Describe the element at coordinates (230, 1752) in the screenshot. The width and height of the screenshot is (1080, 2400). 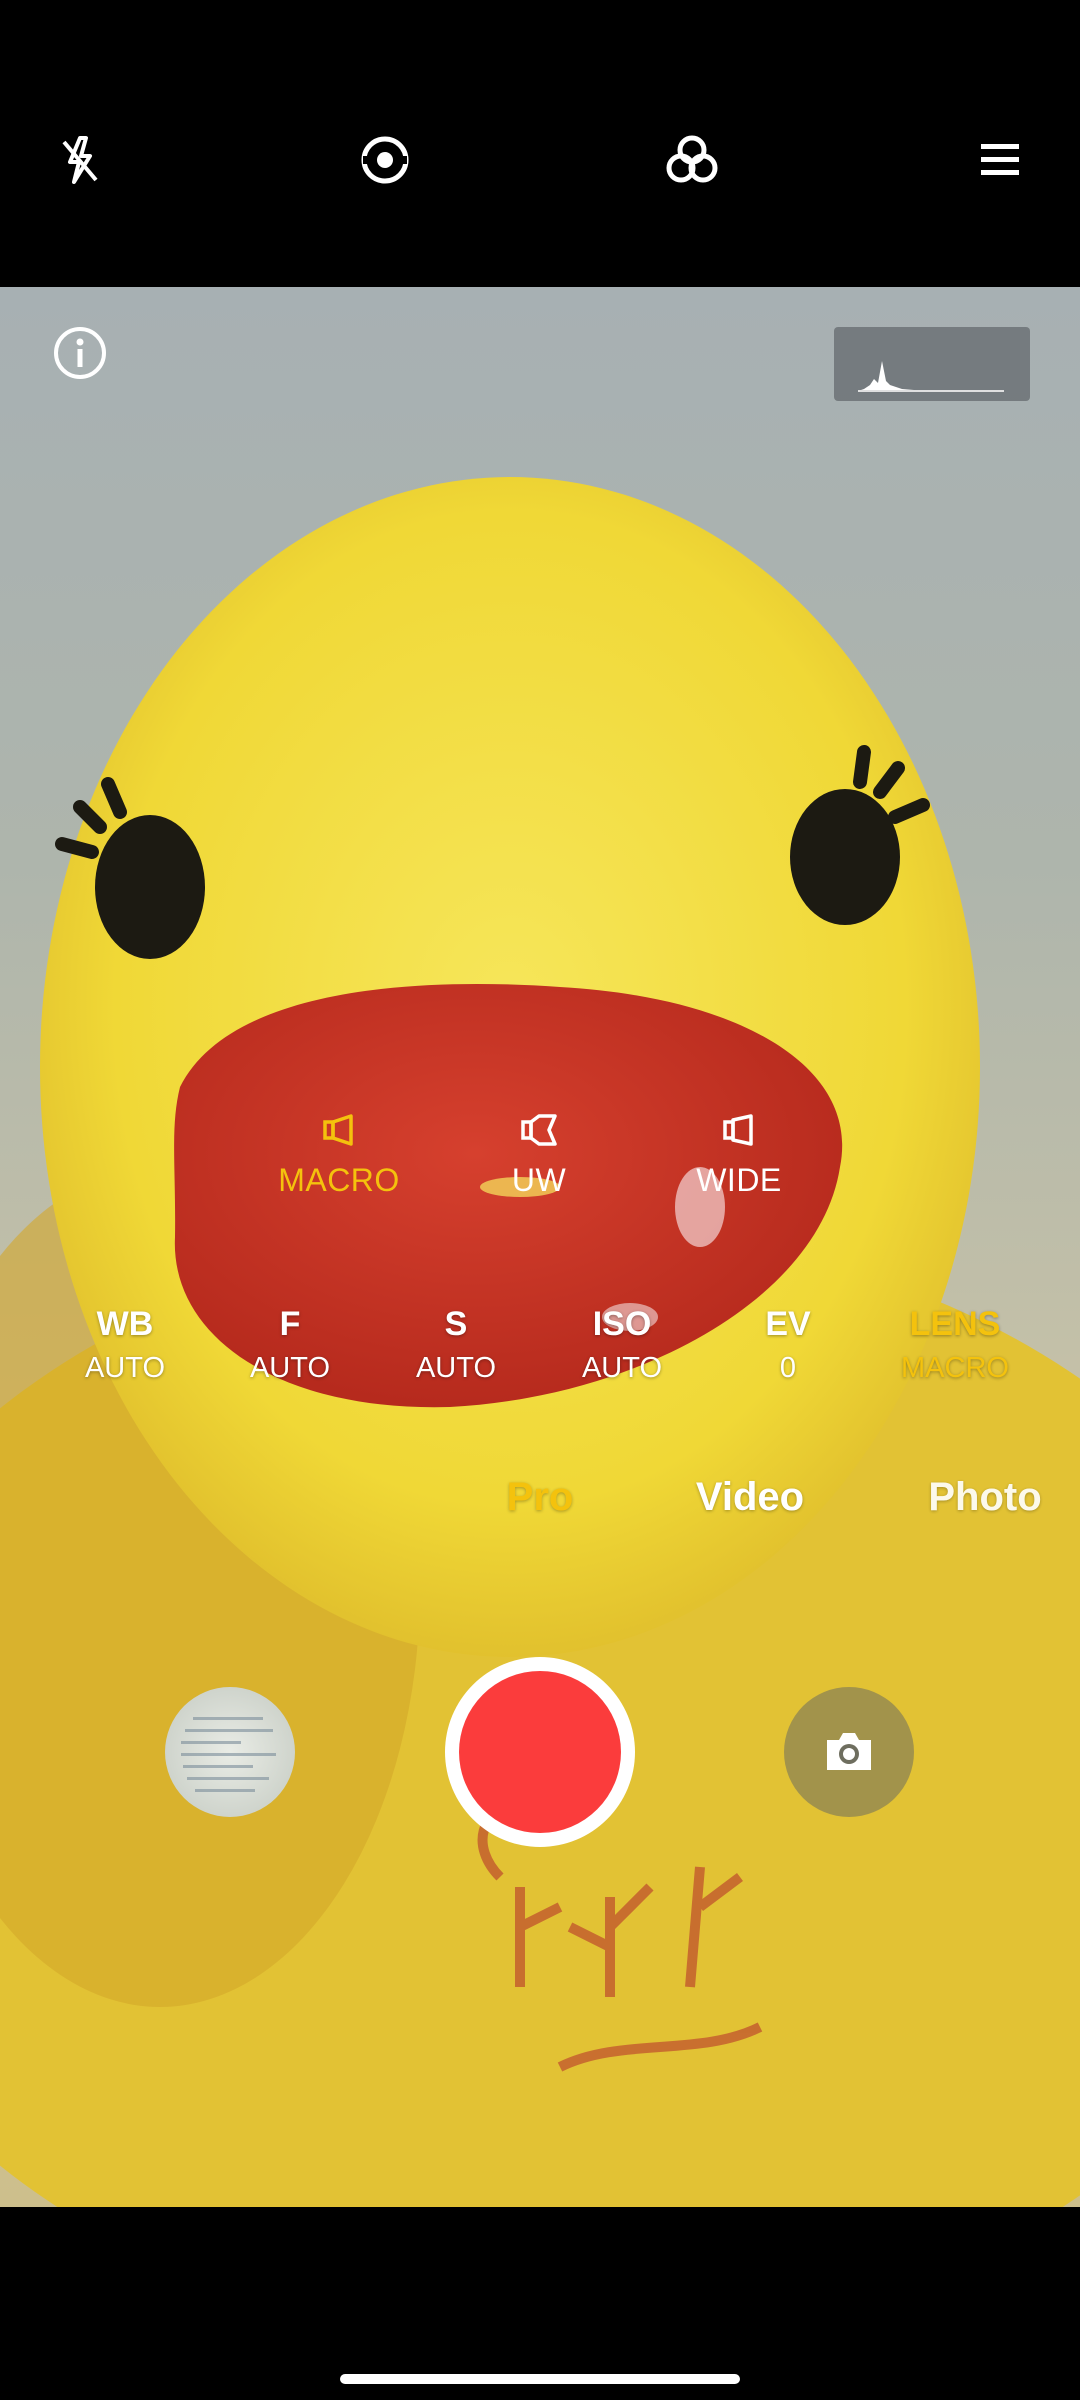
I see `gallery-thumbnail` at that location.